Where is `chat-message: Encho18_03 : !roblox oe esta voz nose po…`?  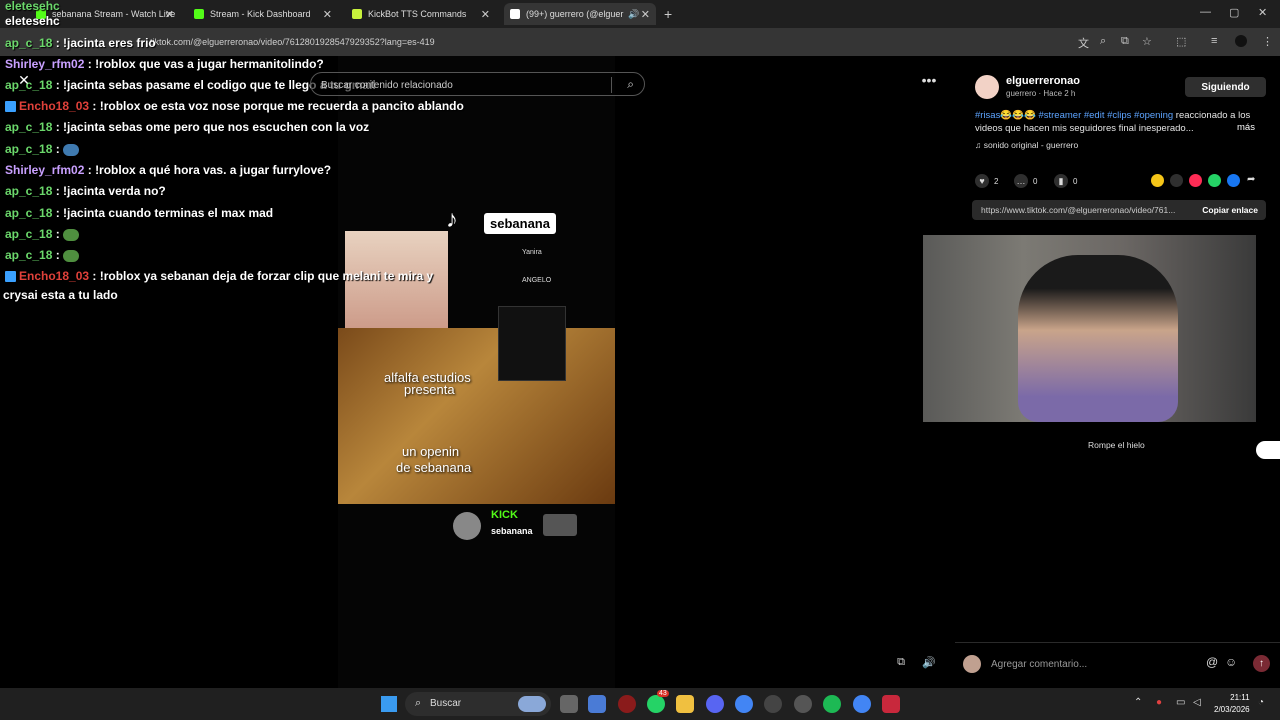
chat-message: Encho18_03 : !roblox oe esta voz nose po… is located at coordinates (234, 106).